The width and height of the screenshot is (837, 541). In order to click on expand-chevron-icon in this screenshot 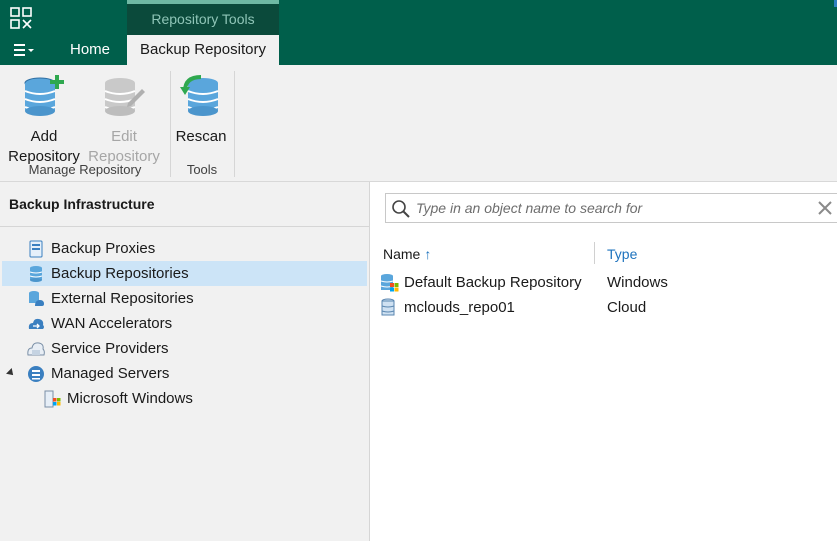, I will do `click(11, 373)`.